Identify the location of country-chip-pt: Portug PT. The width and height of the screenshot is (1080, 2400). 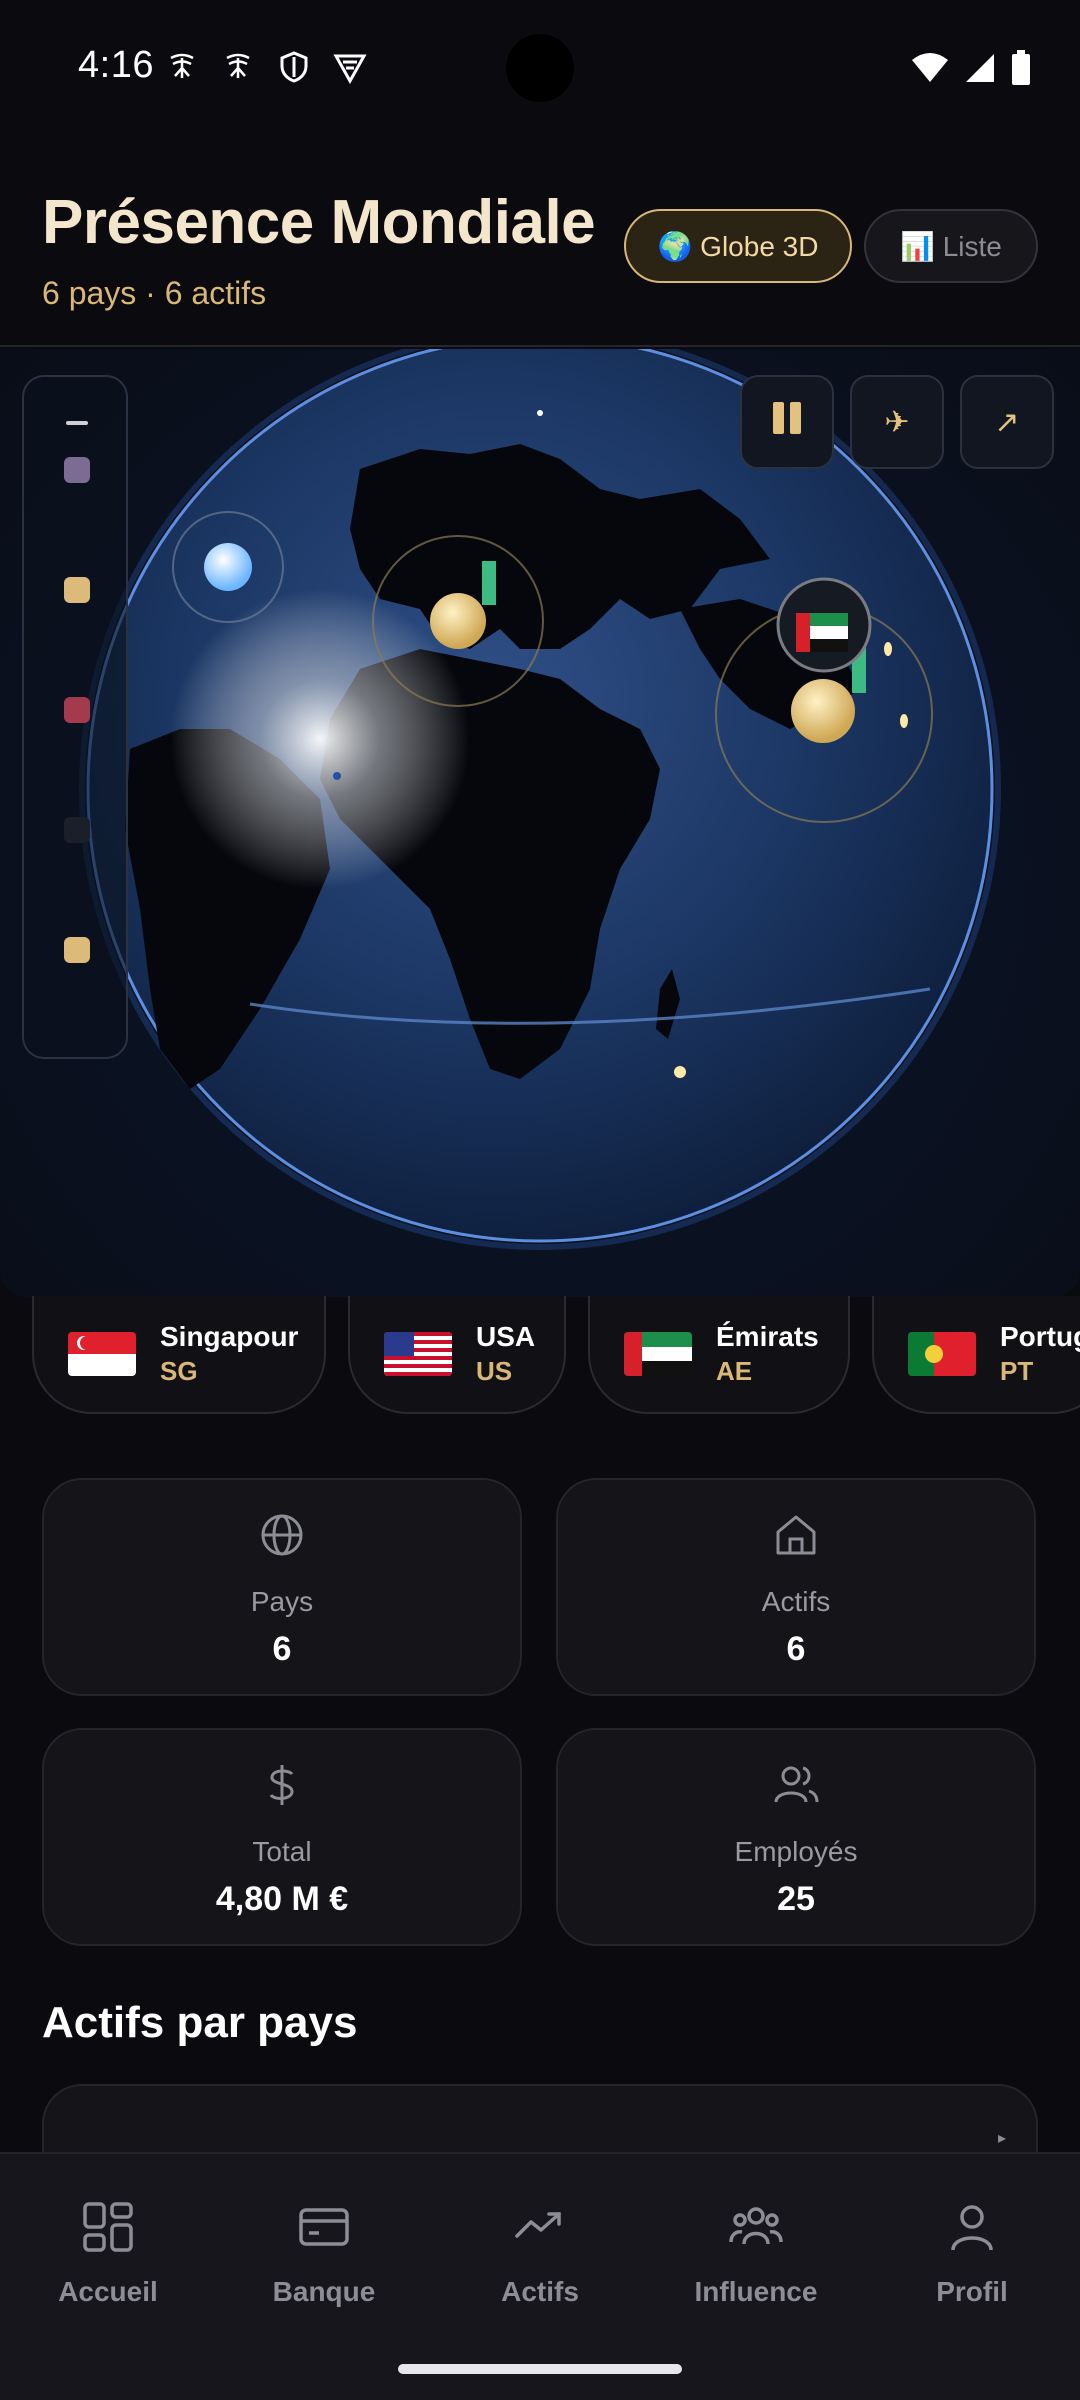
(976, 1355).